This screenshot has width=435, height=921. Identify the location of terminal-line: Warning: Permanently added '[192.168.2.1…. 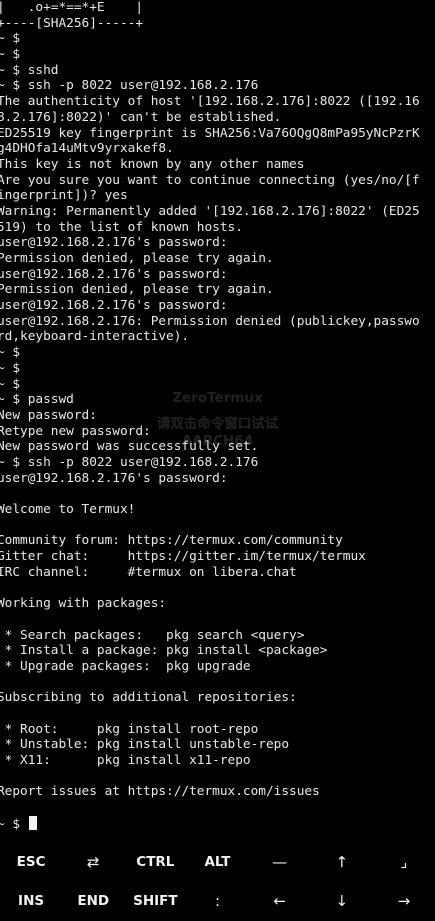
(210, 211).